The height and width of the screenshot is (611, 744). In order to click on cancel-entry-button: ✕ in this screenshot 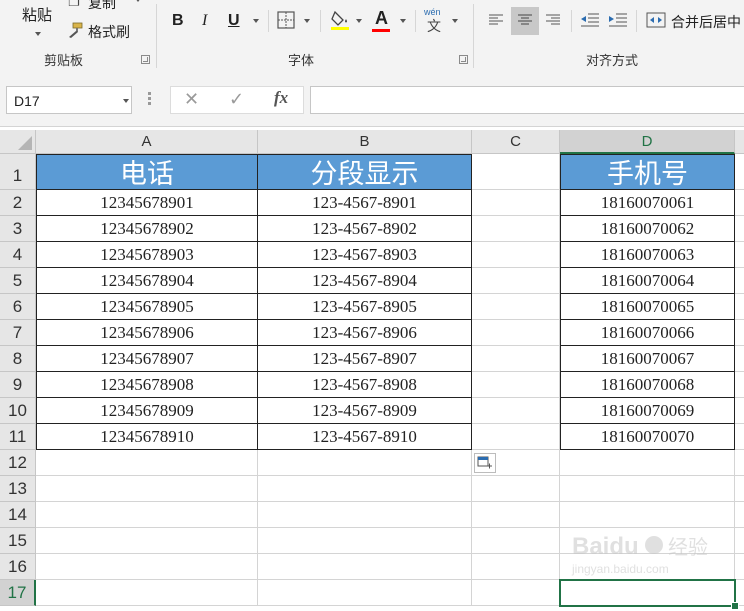, I will do `click(191, 99)`.